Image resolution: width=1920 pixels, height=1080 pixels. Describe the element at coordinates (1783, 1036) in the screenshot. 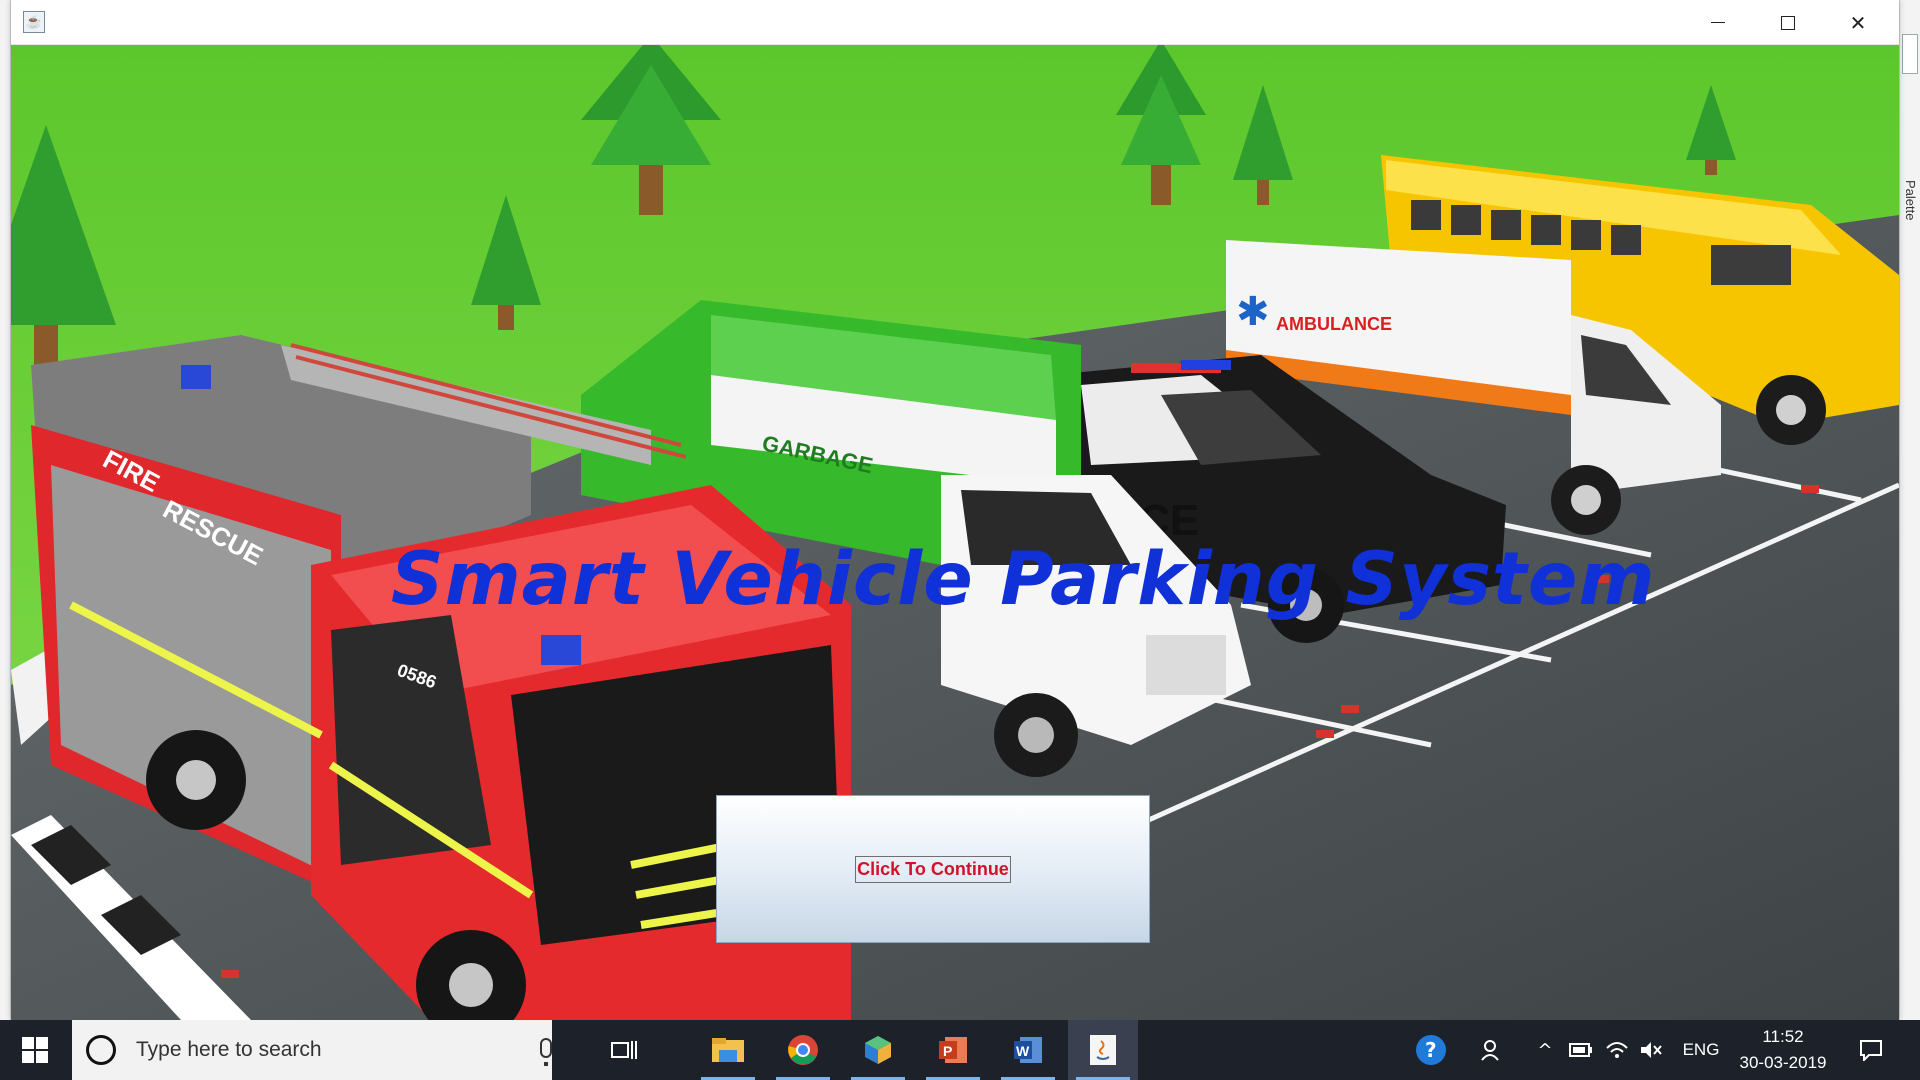

I see `clock-time: 11:52` at that location.